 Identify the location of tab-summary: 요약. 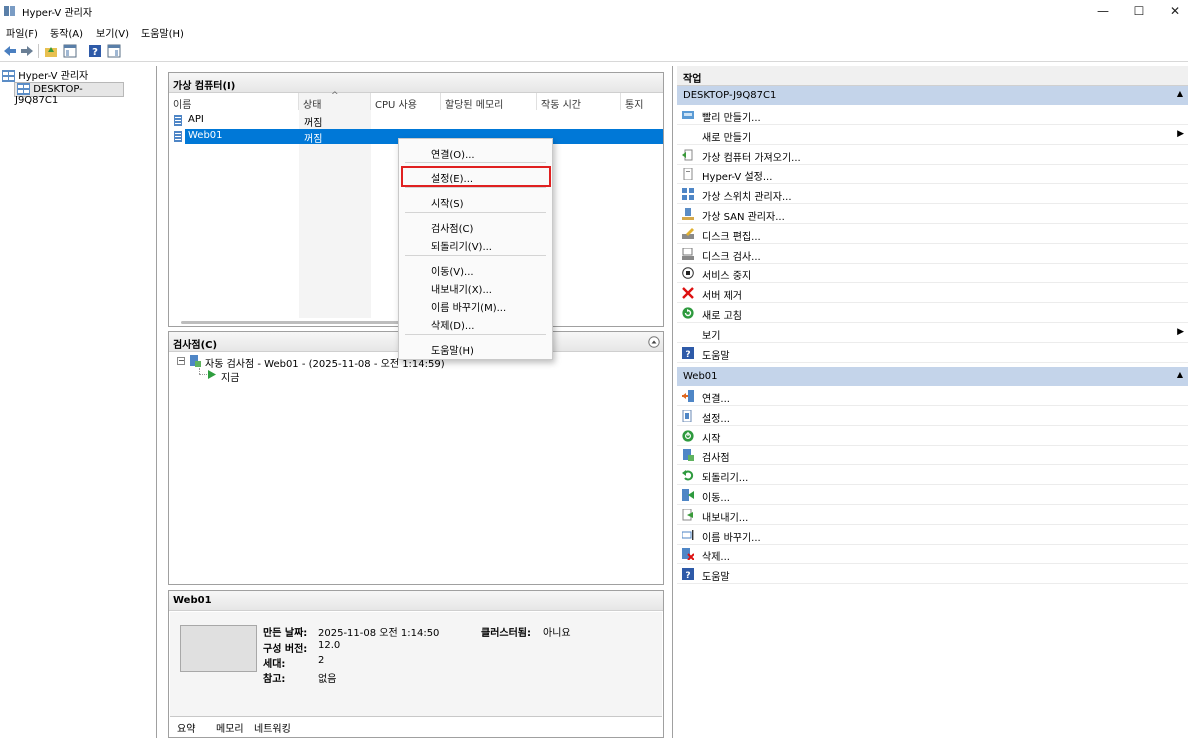
(186, 727).